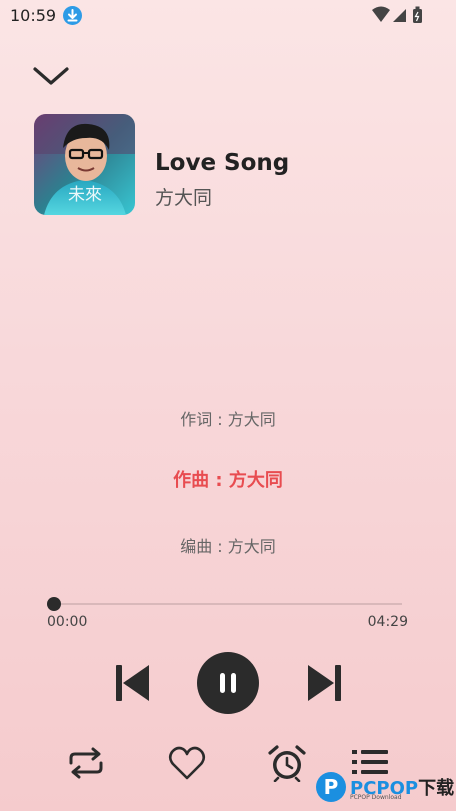 This screenshot has width=456, height=811. I want to click on lyric-line: 编曲 : 方大同, so click(228, 546).